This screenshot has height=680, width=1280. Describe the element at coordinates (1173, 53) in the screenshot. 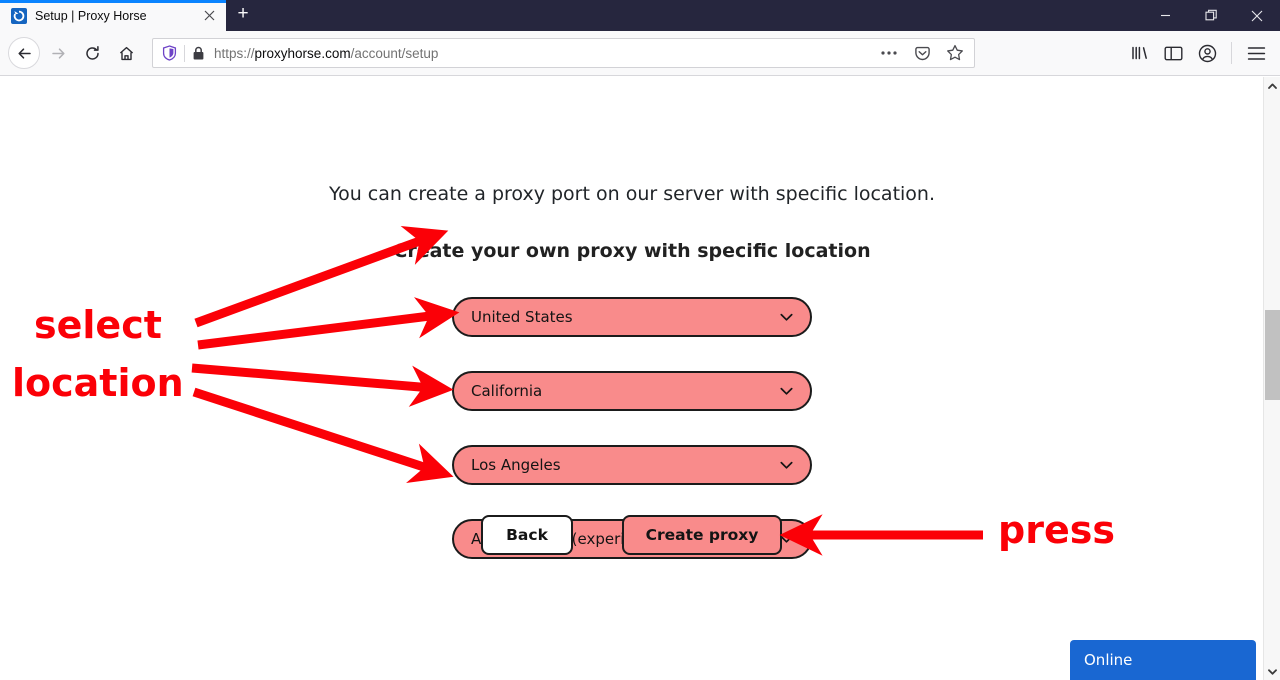

I see `sidebar-icon` at that location.